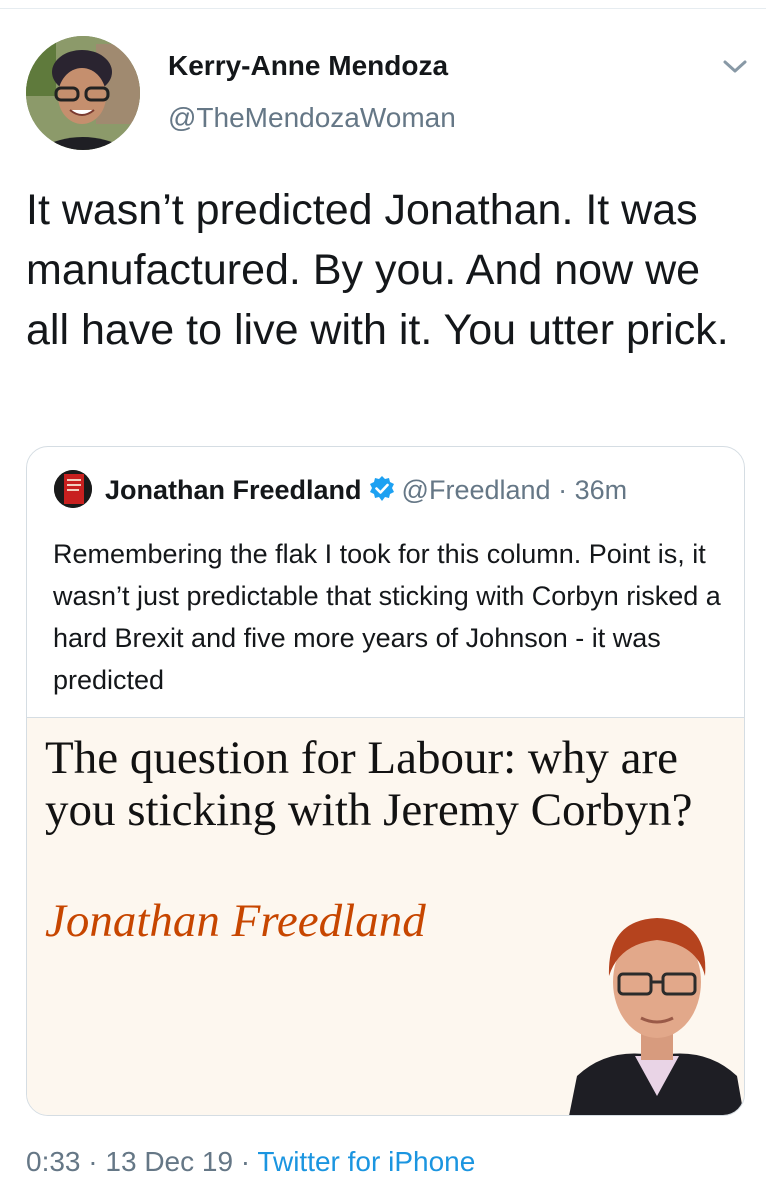 This screenshot has width=766, height=1200. I want to click on quoted-timestamp: 36m, so click(601, 490).